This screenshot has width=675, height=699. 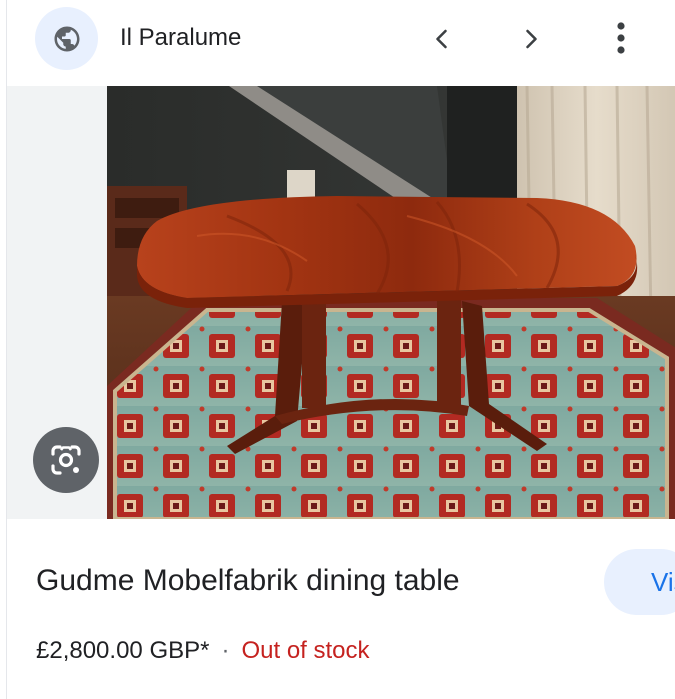 What do you see at coordinates (123, 650) in the screenshot?
I see `product-price: £2,800.00 GBP*` at bounding box center [123, 650].